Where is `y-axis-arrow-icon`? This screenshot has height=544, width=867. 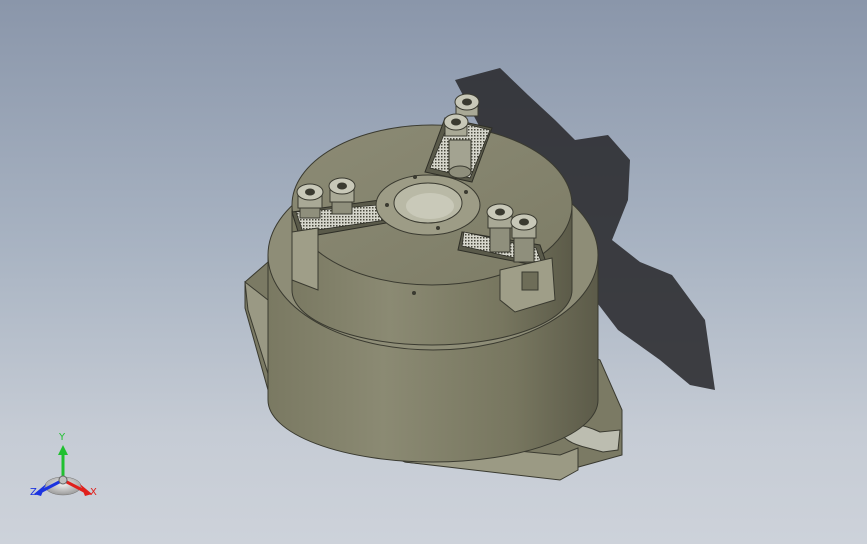
y-axis-arrow-icon is located at coordinates (63, 450).